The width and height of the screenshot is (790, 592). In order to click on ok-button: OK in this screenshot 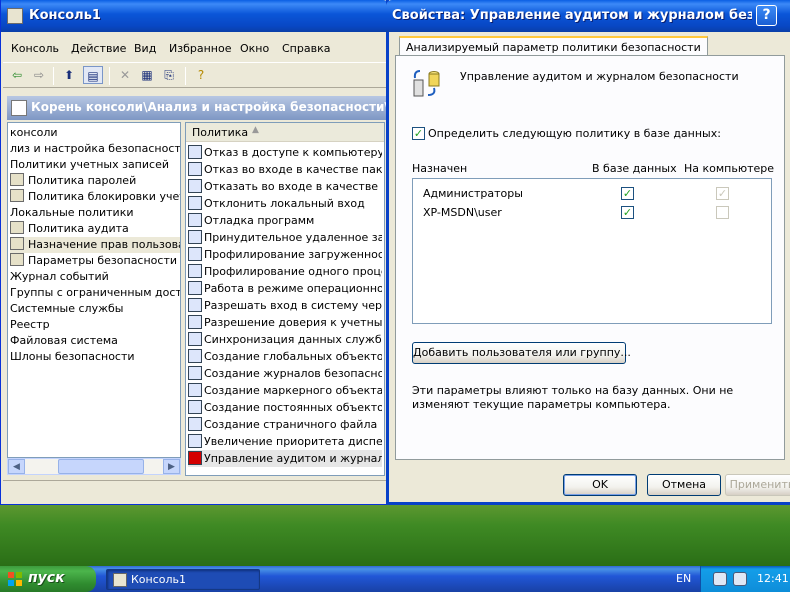, I will do `click(600, 485)`.